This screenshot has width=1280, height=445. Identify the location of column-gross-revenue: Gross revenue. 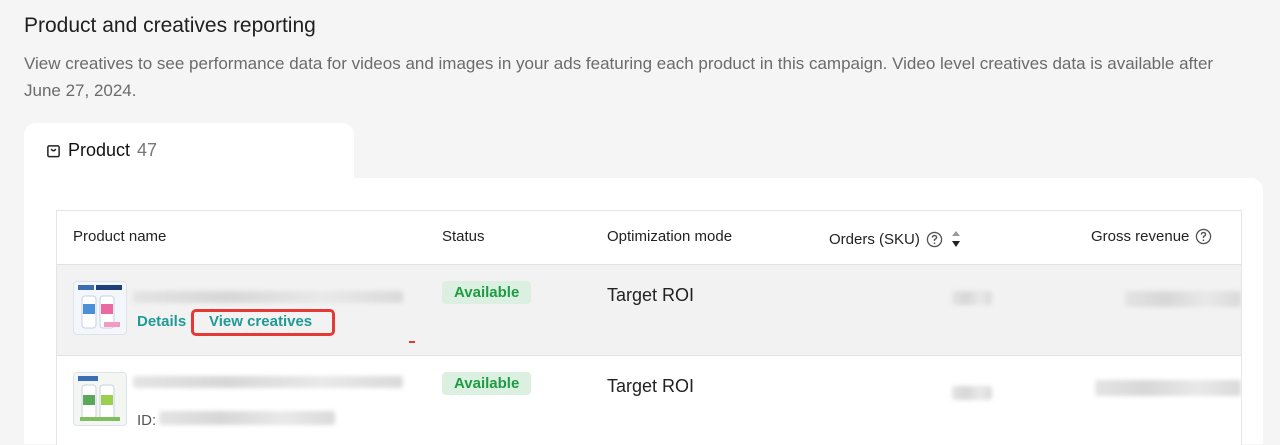
(1151, 236).